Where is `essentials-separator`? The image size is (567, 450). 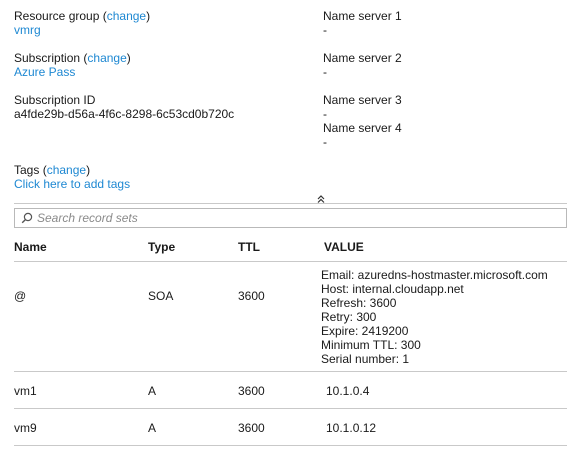
essentials-separator is located at coordinates (290, 203).